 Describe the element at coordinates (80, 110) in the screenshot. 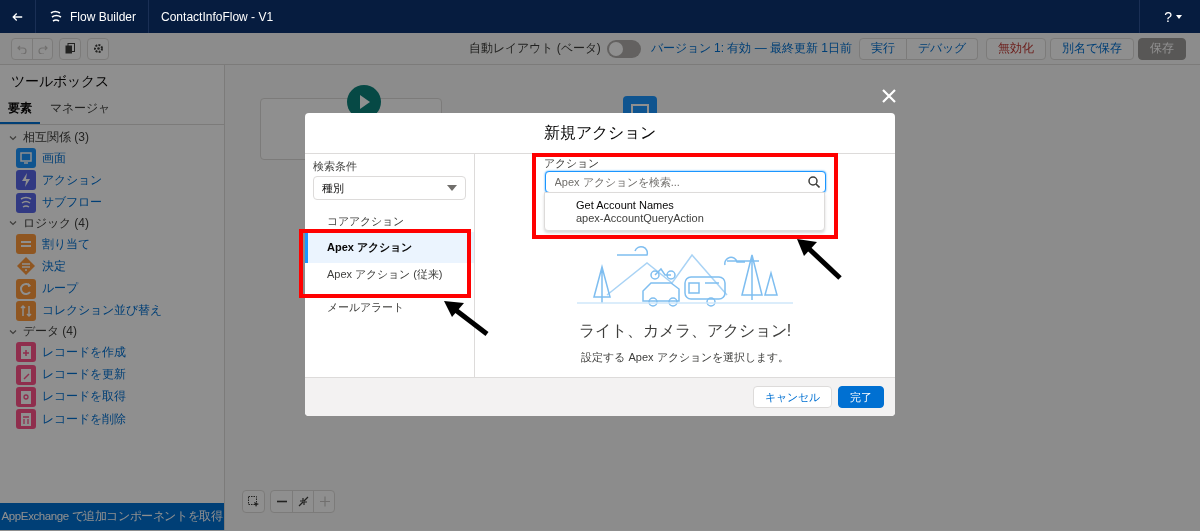

I see `sidebar-tab: マネージャ` at that location.